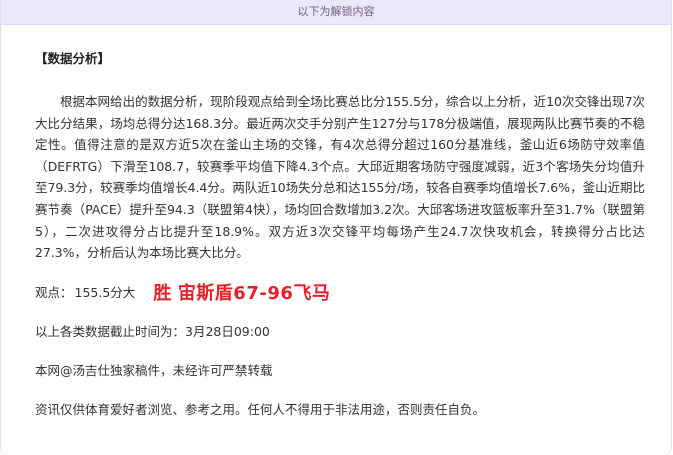 The image size is (673, 455). Describe the element at coordinates (254, 293) in the screenshot. I see `pick-result-matchup: 宙斯盾67-96飞马` at that location.